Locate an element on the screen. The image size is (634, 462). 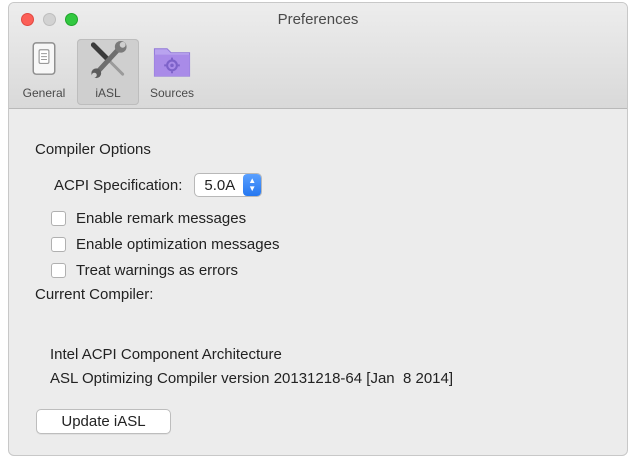
tab-general: General is located at coordinates (44, 72).